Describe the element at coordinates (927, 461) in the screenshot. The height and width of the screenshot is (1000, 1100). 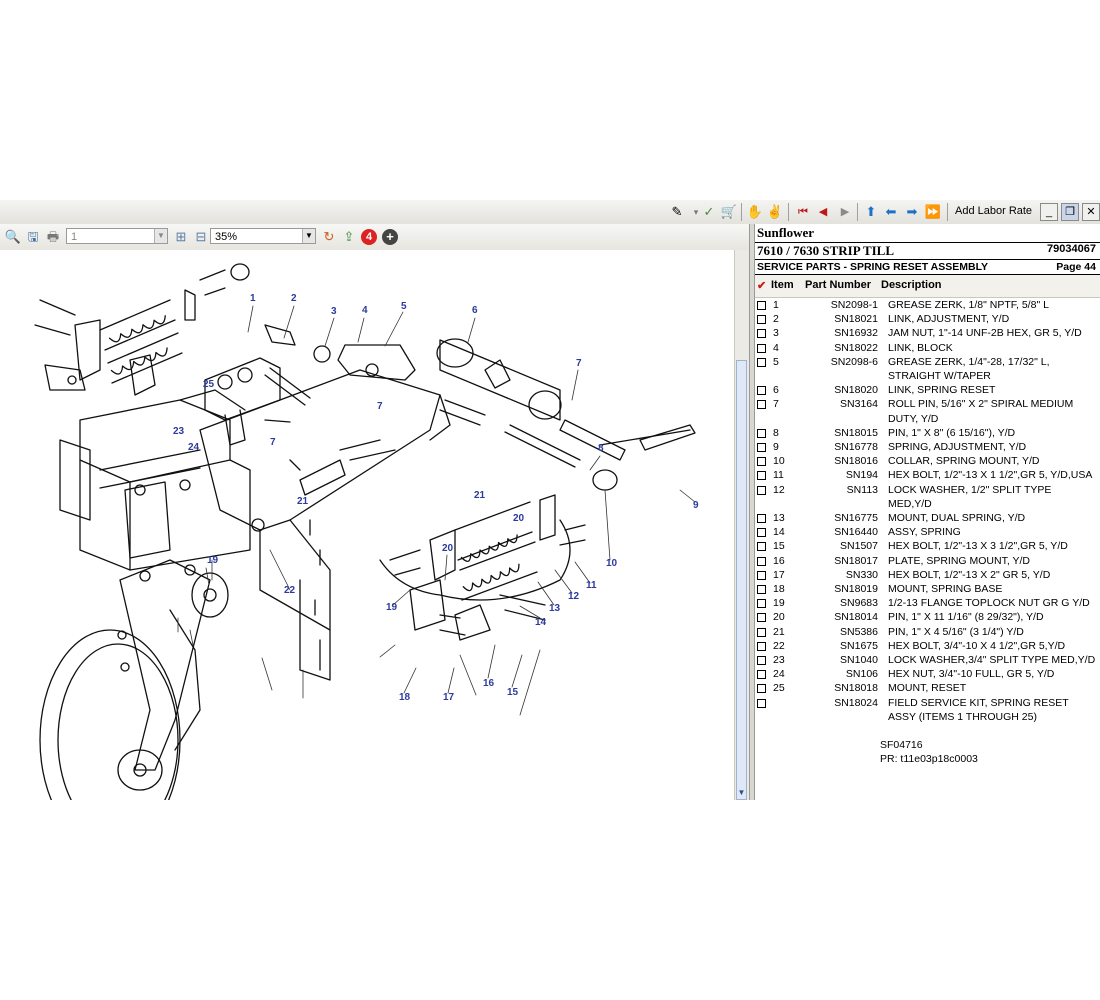
I see `table-row: 10 SN18016 COLLAR, SPRING MOUNT, Y/D` at that location.